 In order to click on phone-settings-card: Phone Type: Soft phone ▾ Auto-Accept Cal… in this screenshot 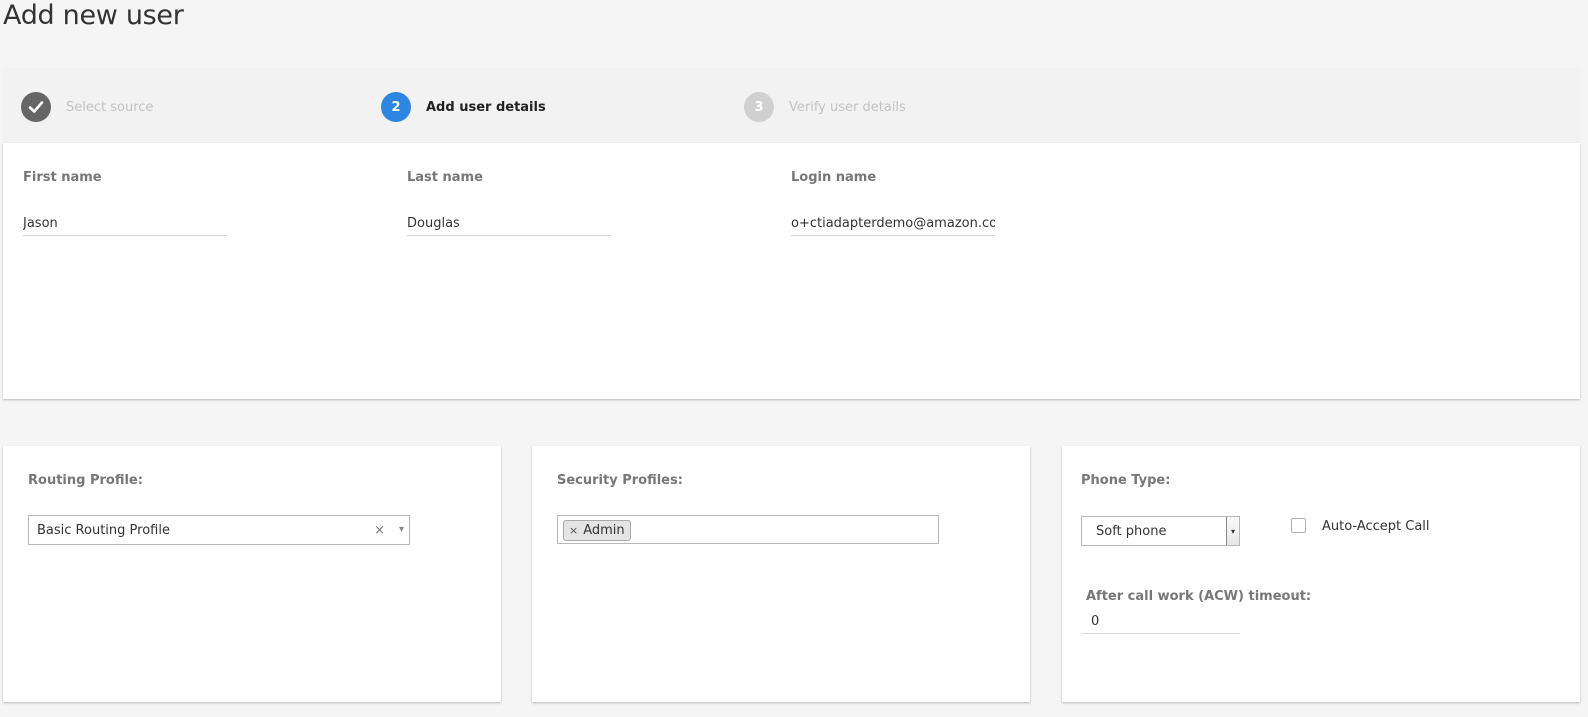, I will do `click(1321, 574)`.